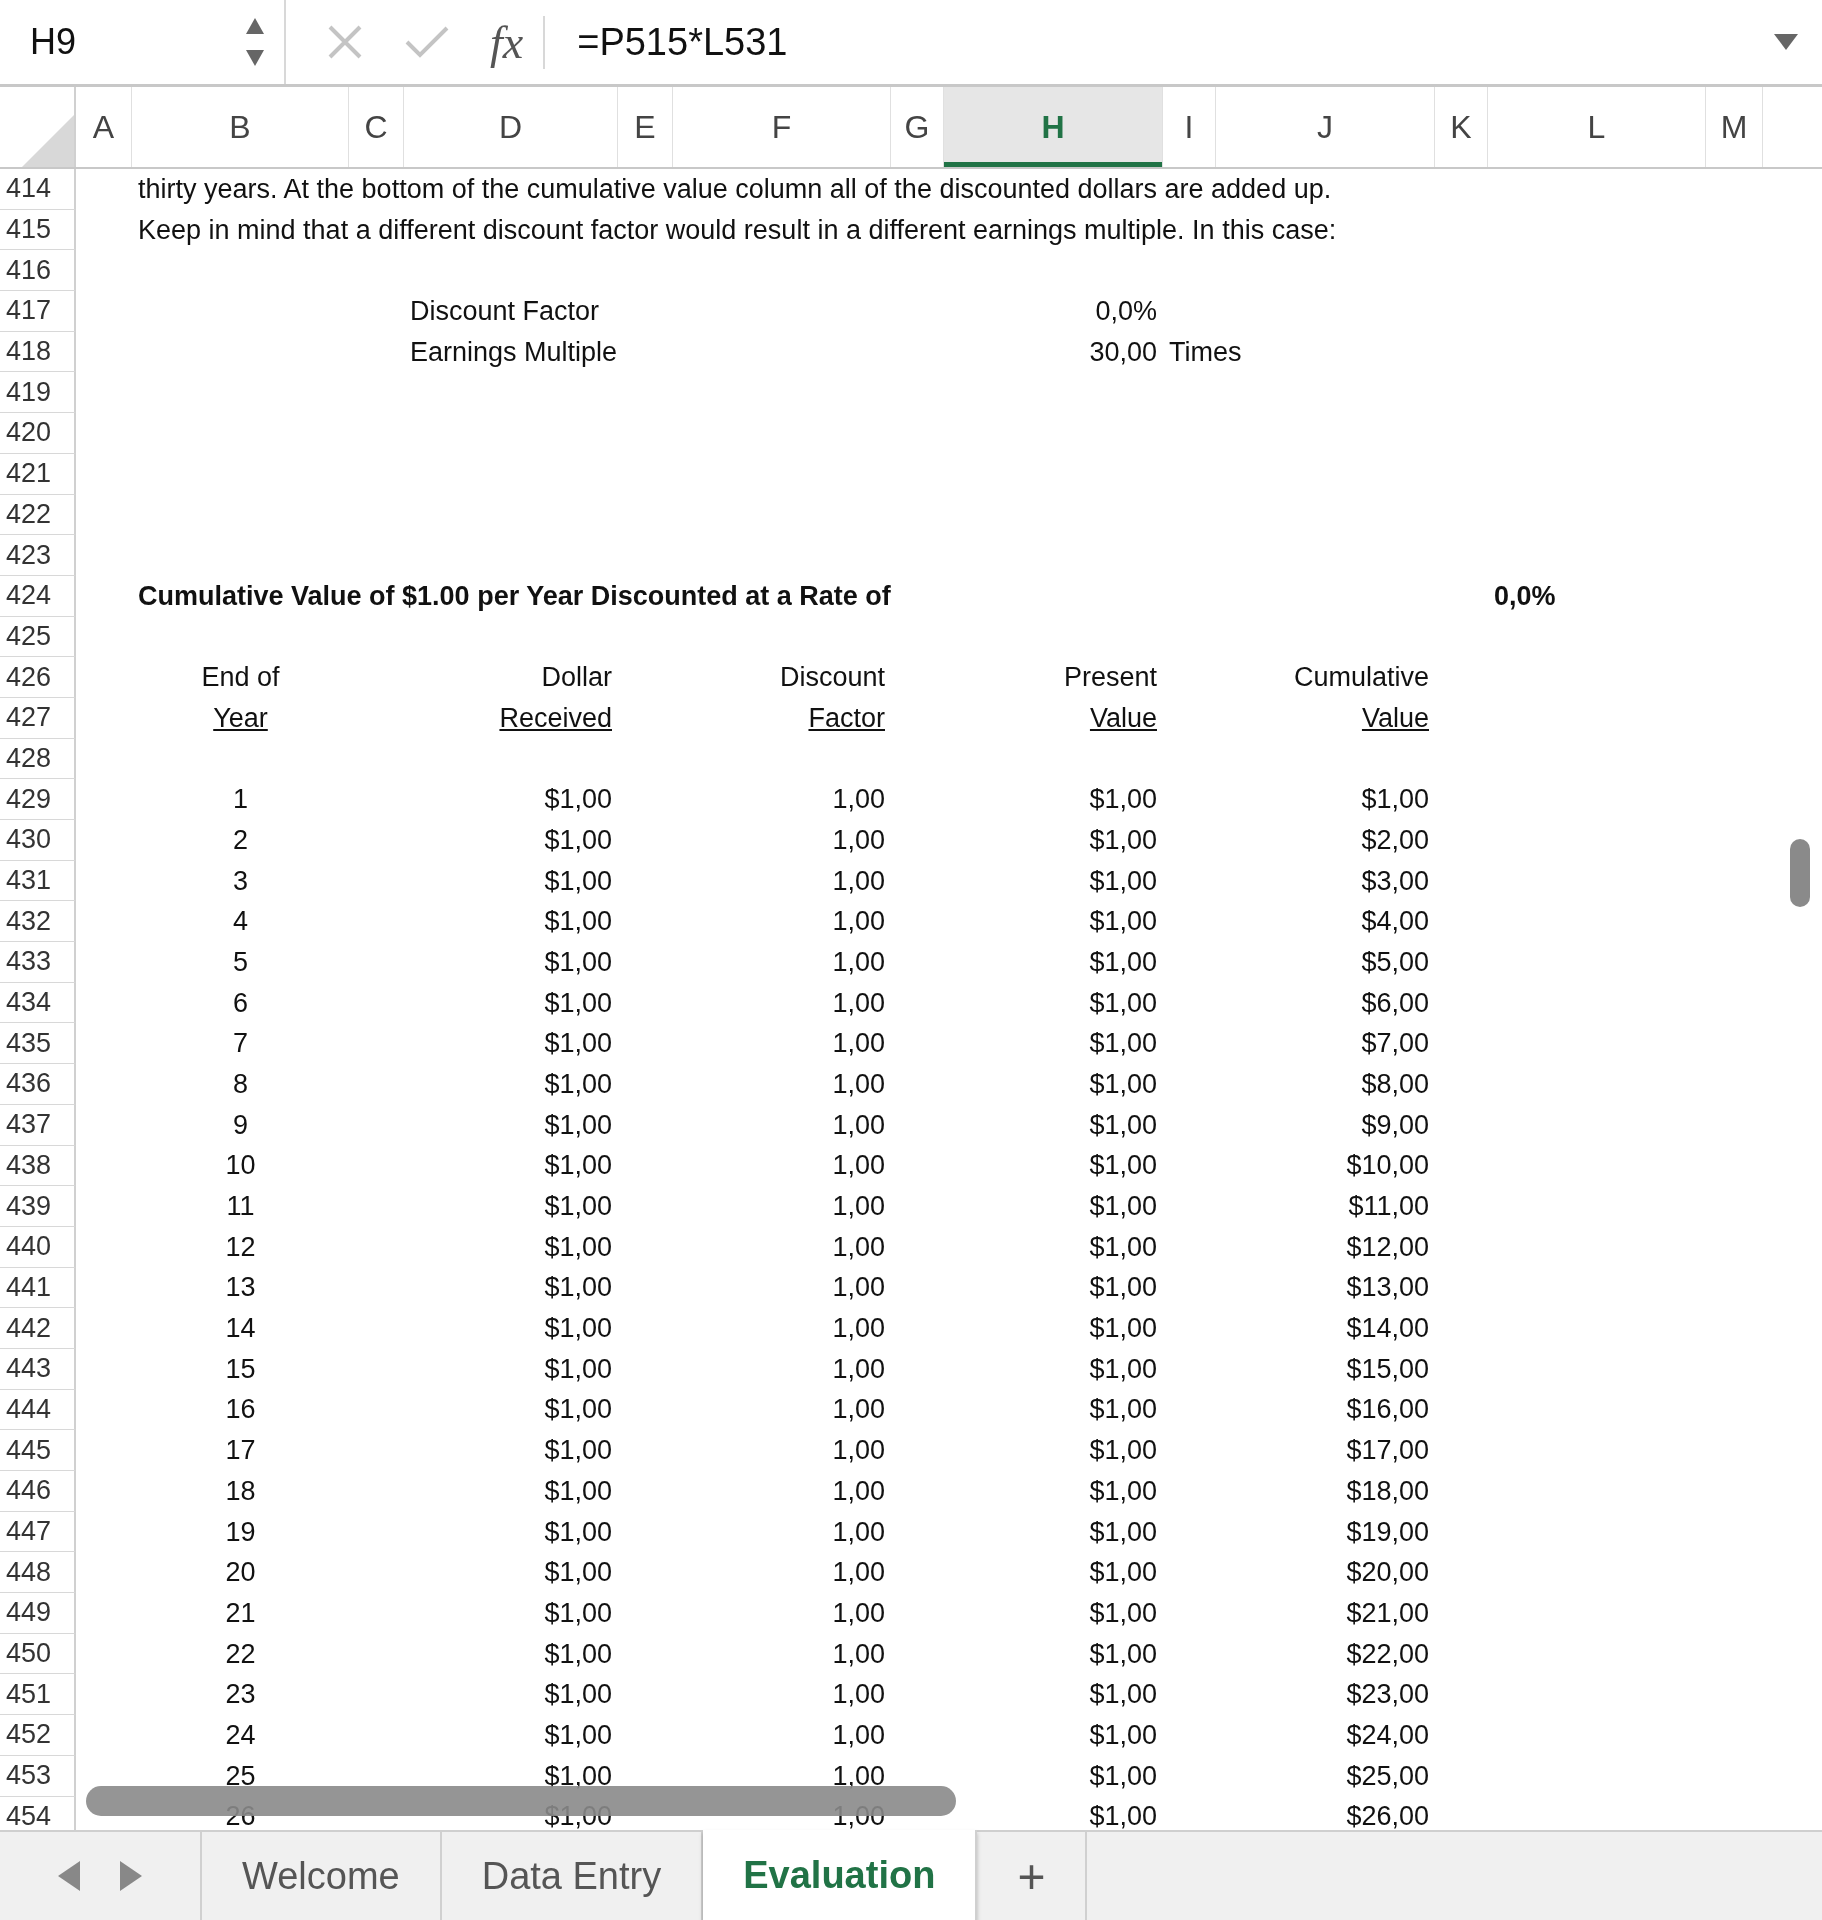  Describe the element at coordinates (38, 881) in the screenshot. I see `row-number: 431` at that location.